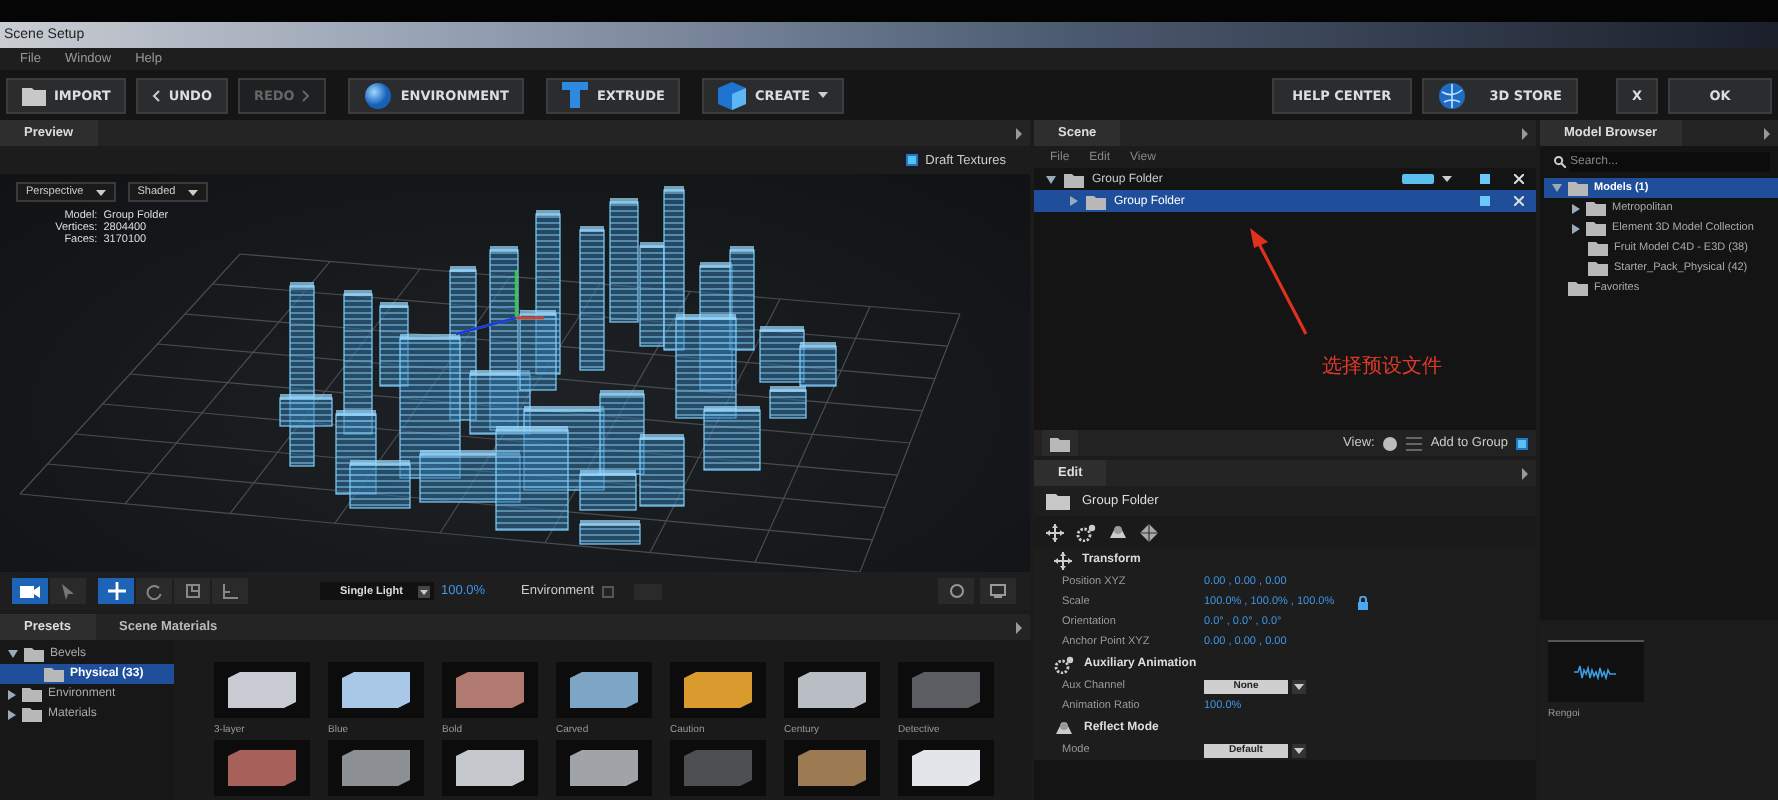 The image size is (1778, 800). I want to click on sphere-view-icon, so click(1390, 443).